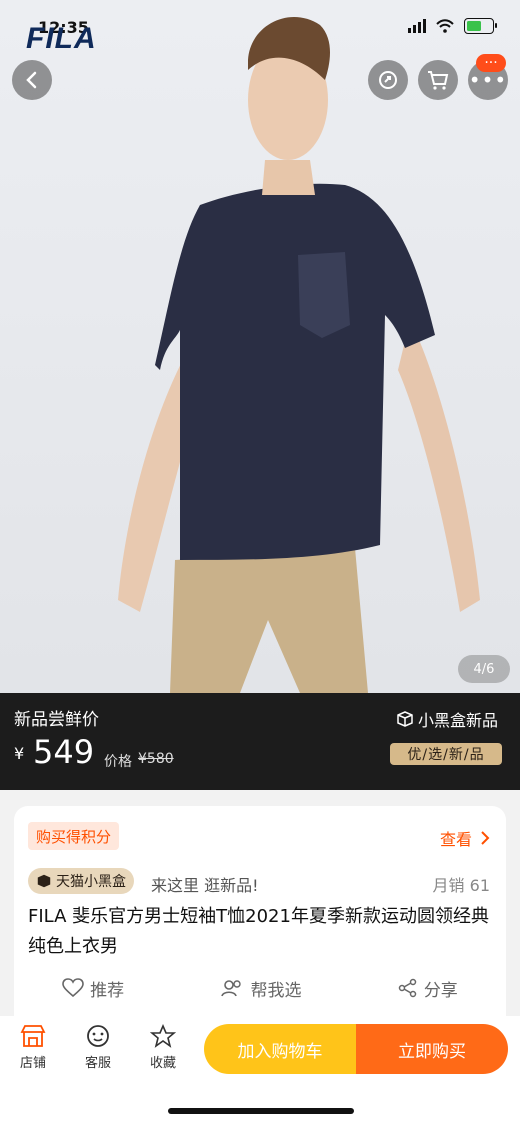 The height and width of the screenshot is (1125, 520). I want to click on share-icon, so click(407, 988).